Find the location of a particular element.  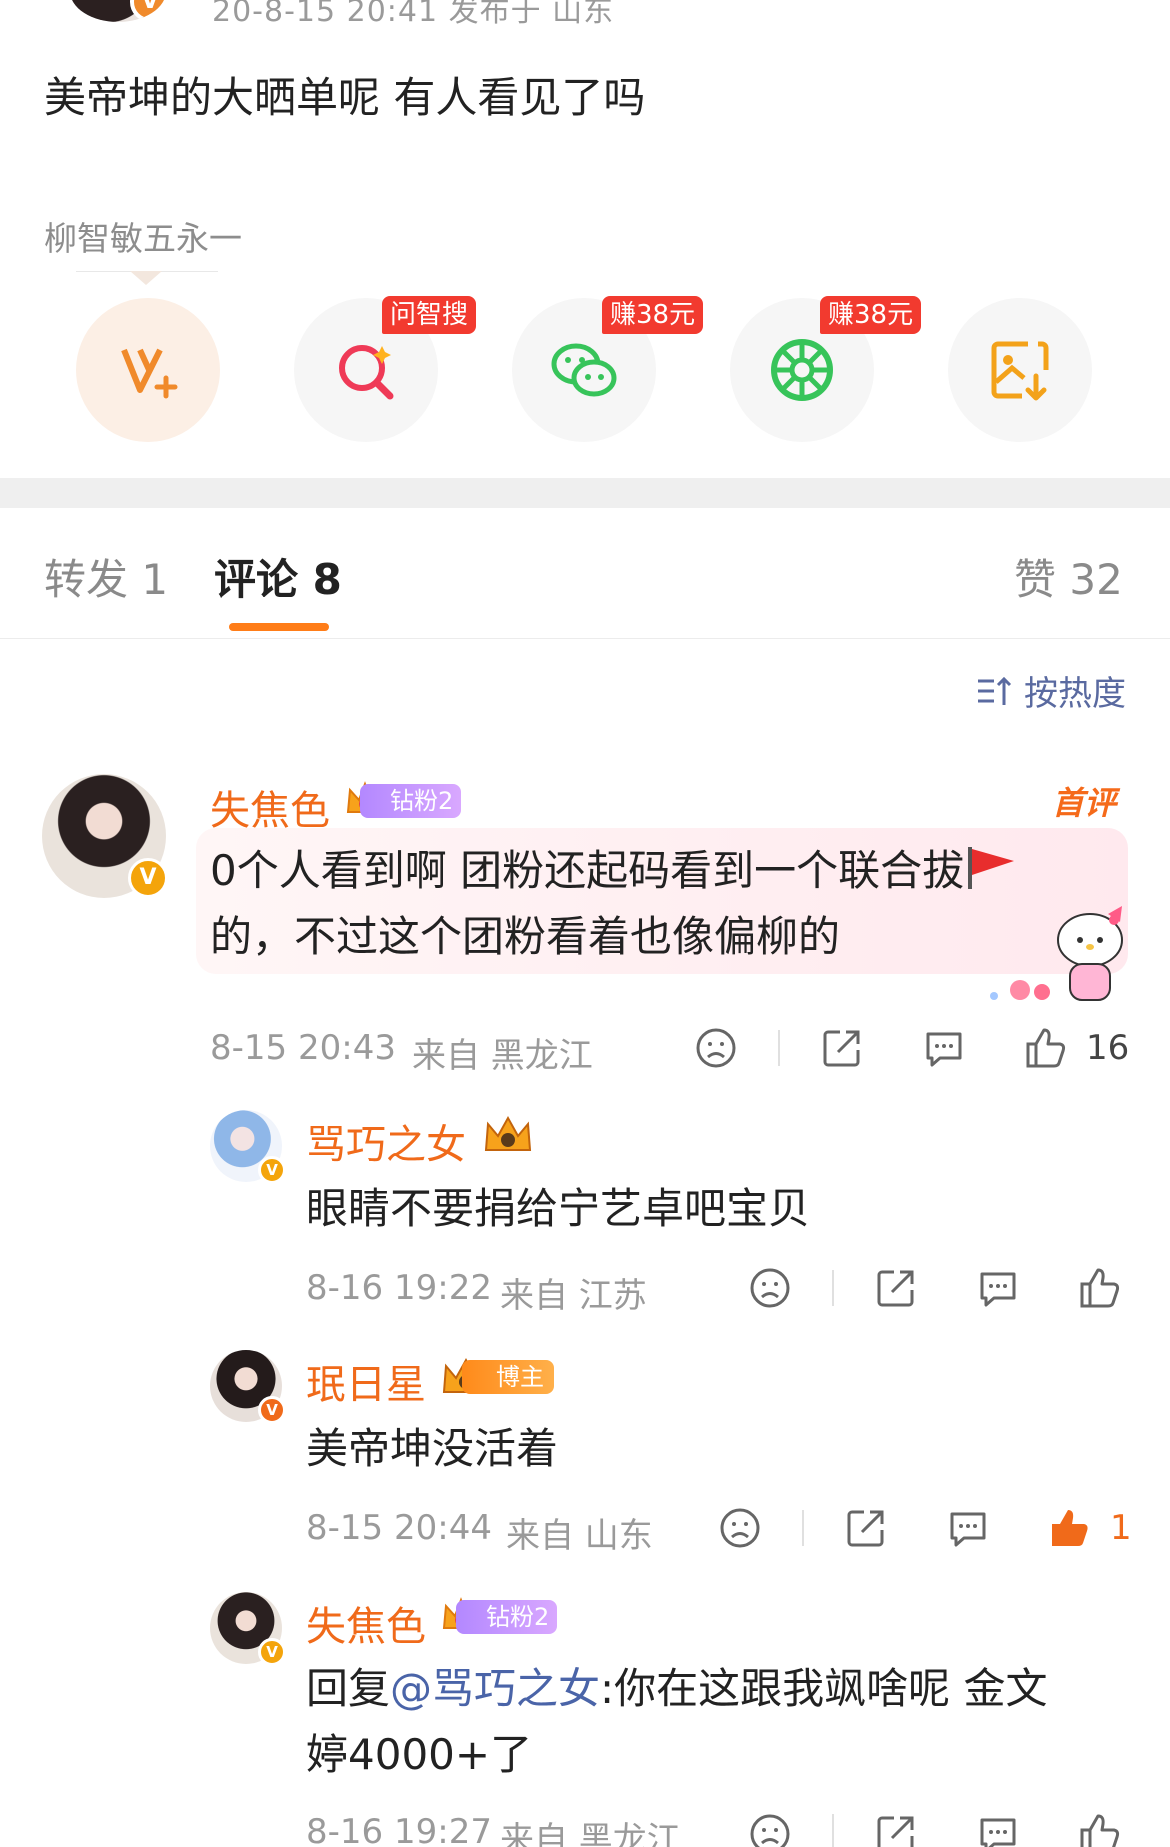

sort-label: 按热度 is located at coordinates (1075, 694).